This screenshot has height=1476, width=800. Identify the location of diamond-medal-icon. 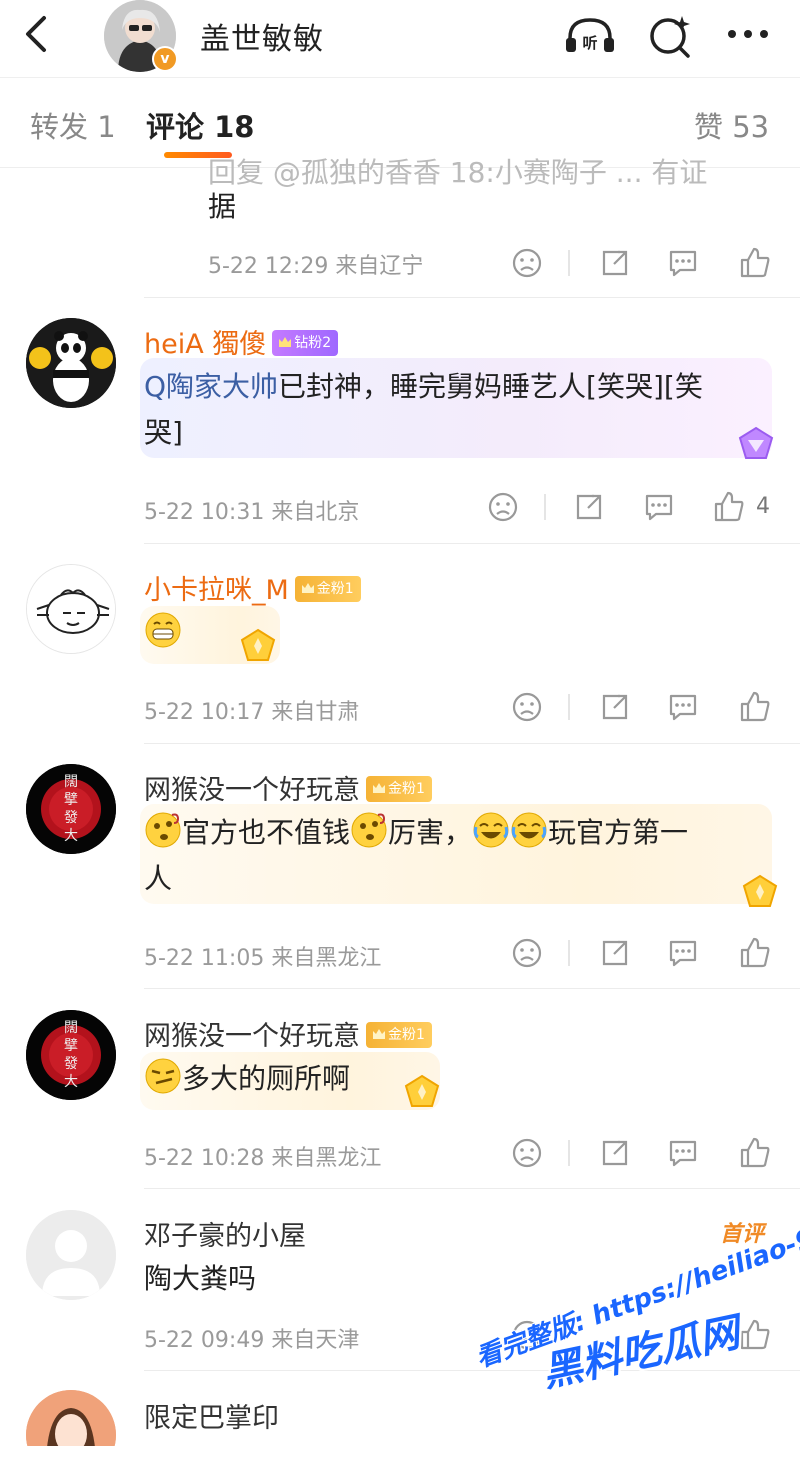
(756, 446).